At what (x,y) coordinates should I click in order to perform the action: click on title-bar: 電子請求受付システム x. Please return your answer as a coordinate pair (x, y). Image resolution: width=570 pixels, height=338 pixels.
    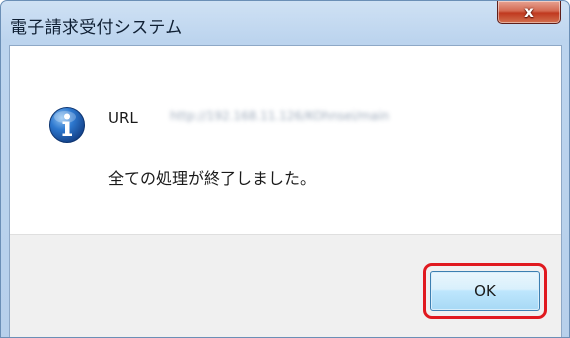
    Looking at the image, I should click on (285, 23).